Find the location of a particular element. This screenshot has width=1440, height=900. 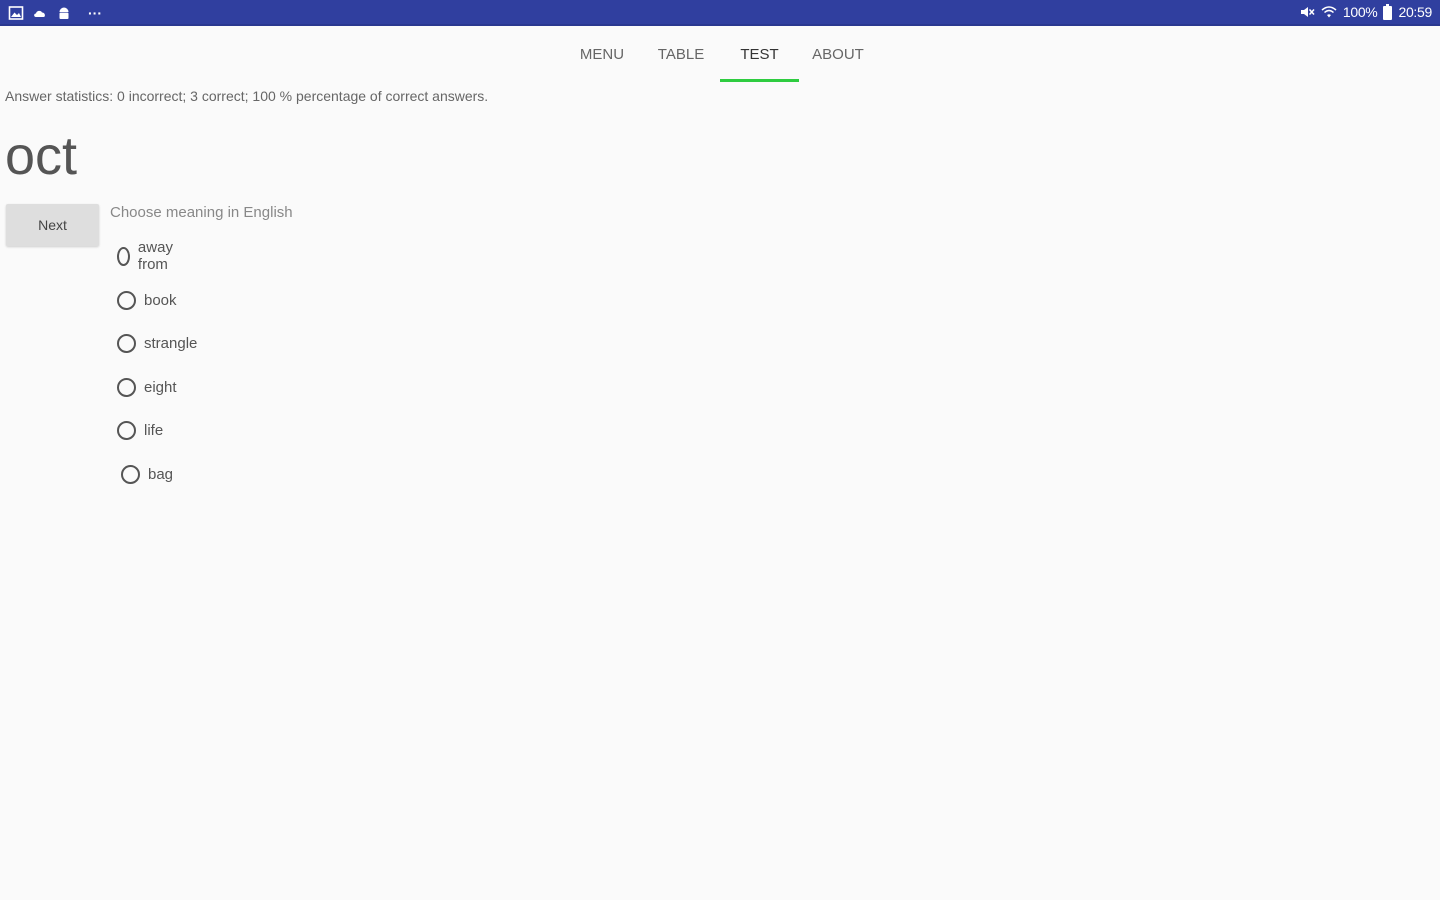

option-away-from: away from is located at coordinates (148, 256).